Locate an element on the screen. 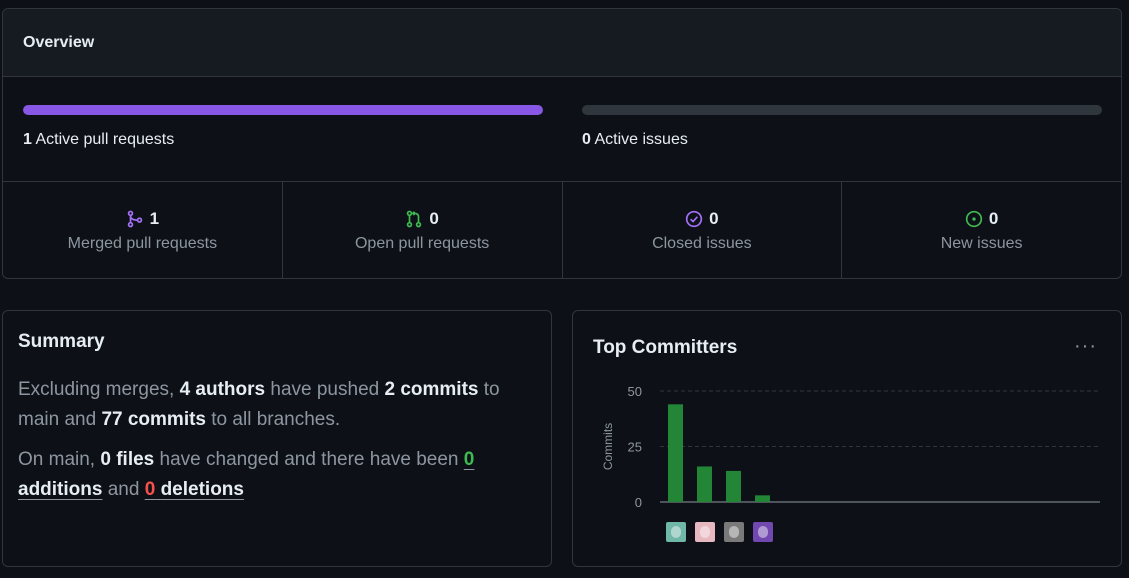  issue-opened-icon is located at coordinates (974, 218).